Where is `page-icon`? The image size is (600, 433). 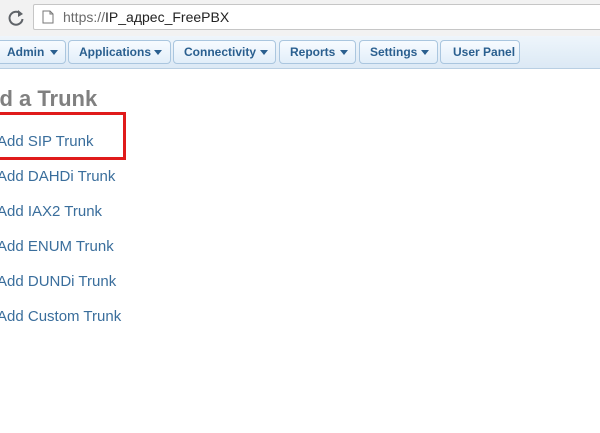 page-icon is located at coordinates (48, 17).